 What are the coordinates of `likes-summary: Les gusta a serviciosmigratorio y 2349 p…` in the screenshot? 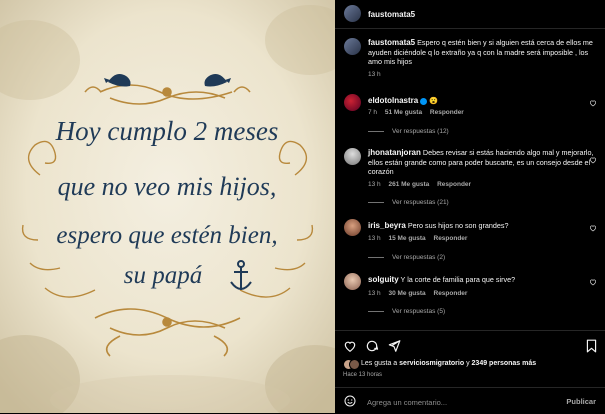 It's located at (440, 364).